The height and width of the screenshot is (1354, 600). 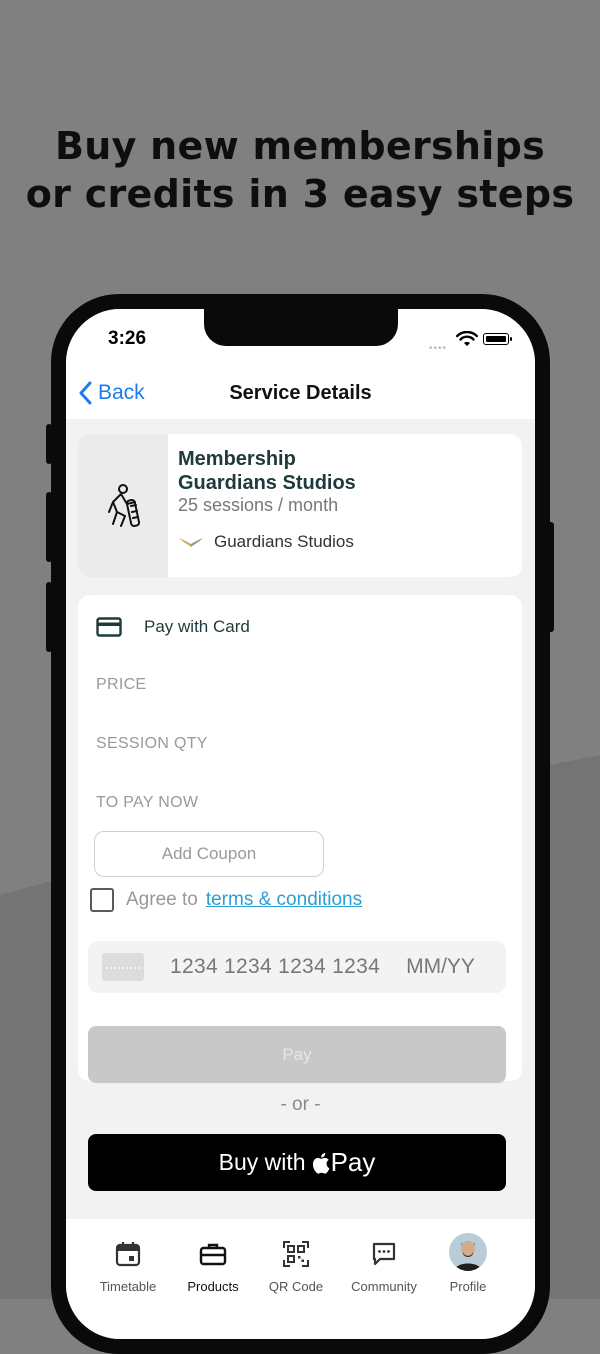 What do you see at coordinates (147, 802) in the screenshot?
I see `to-pay-now-label: TO PAY NOW` at bounding box center [147, 802].